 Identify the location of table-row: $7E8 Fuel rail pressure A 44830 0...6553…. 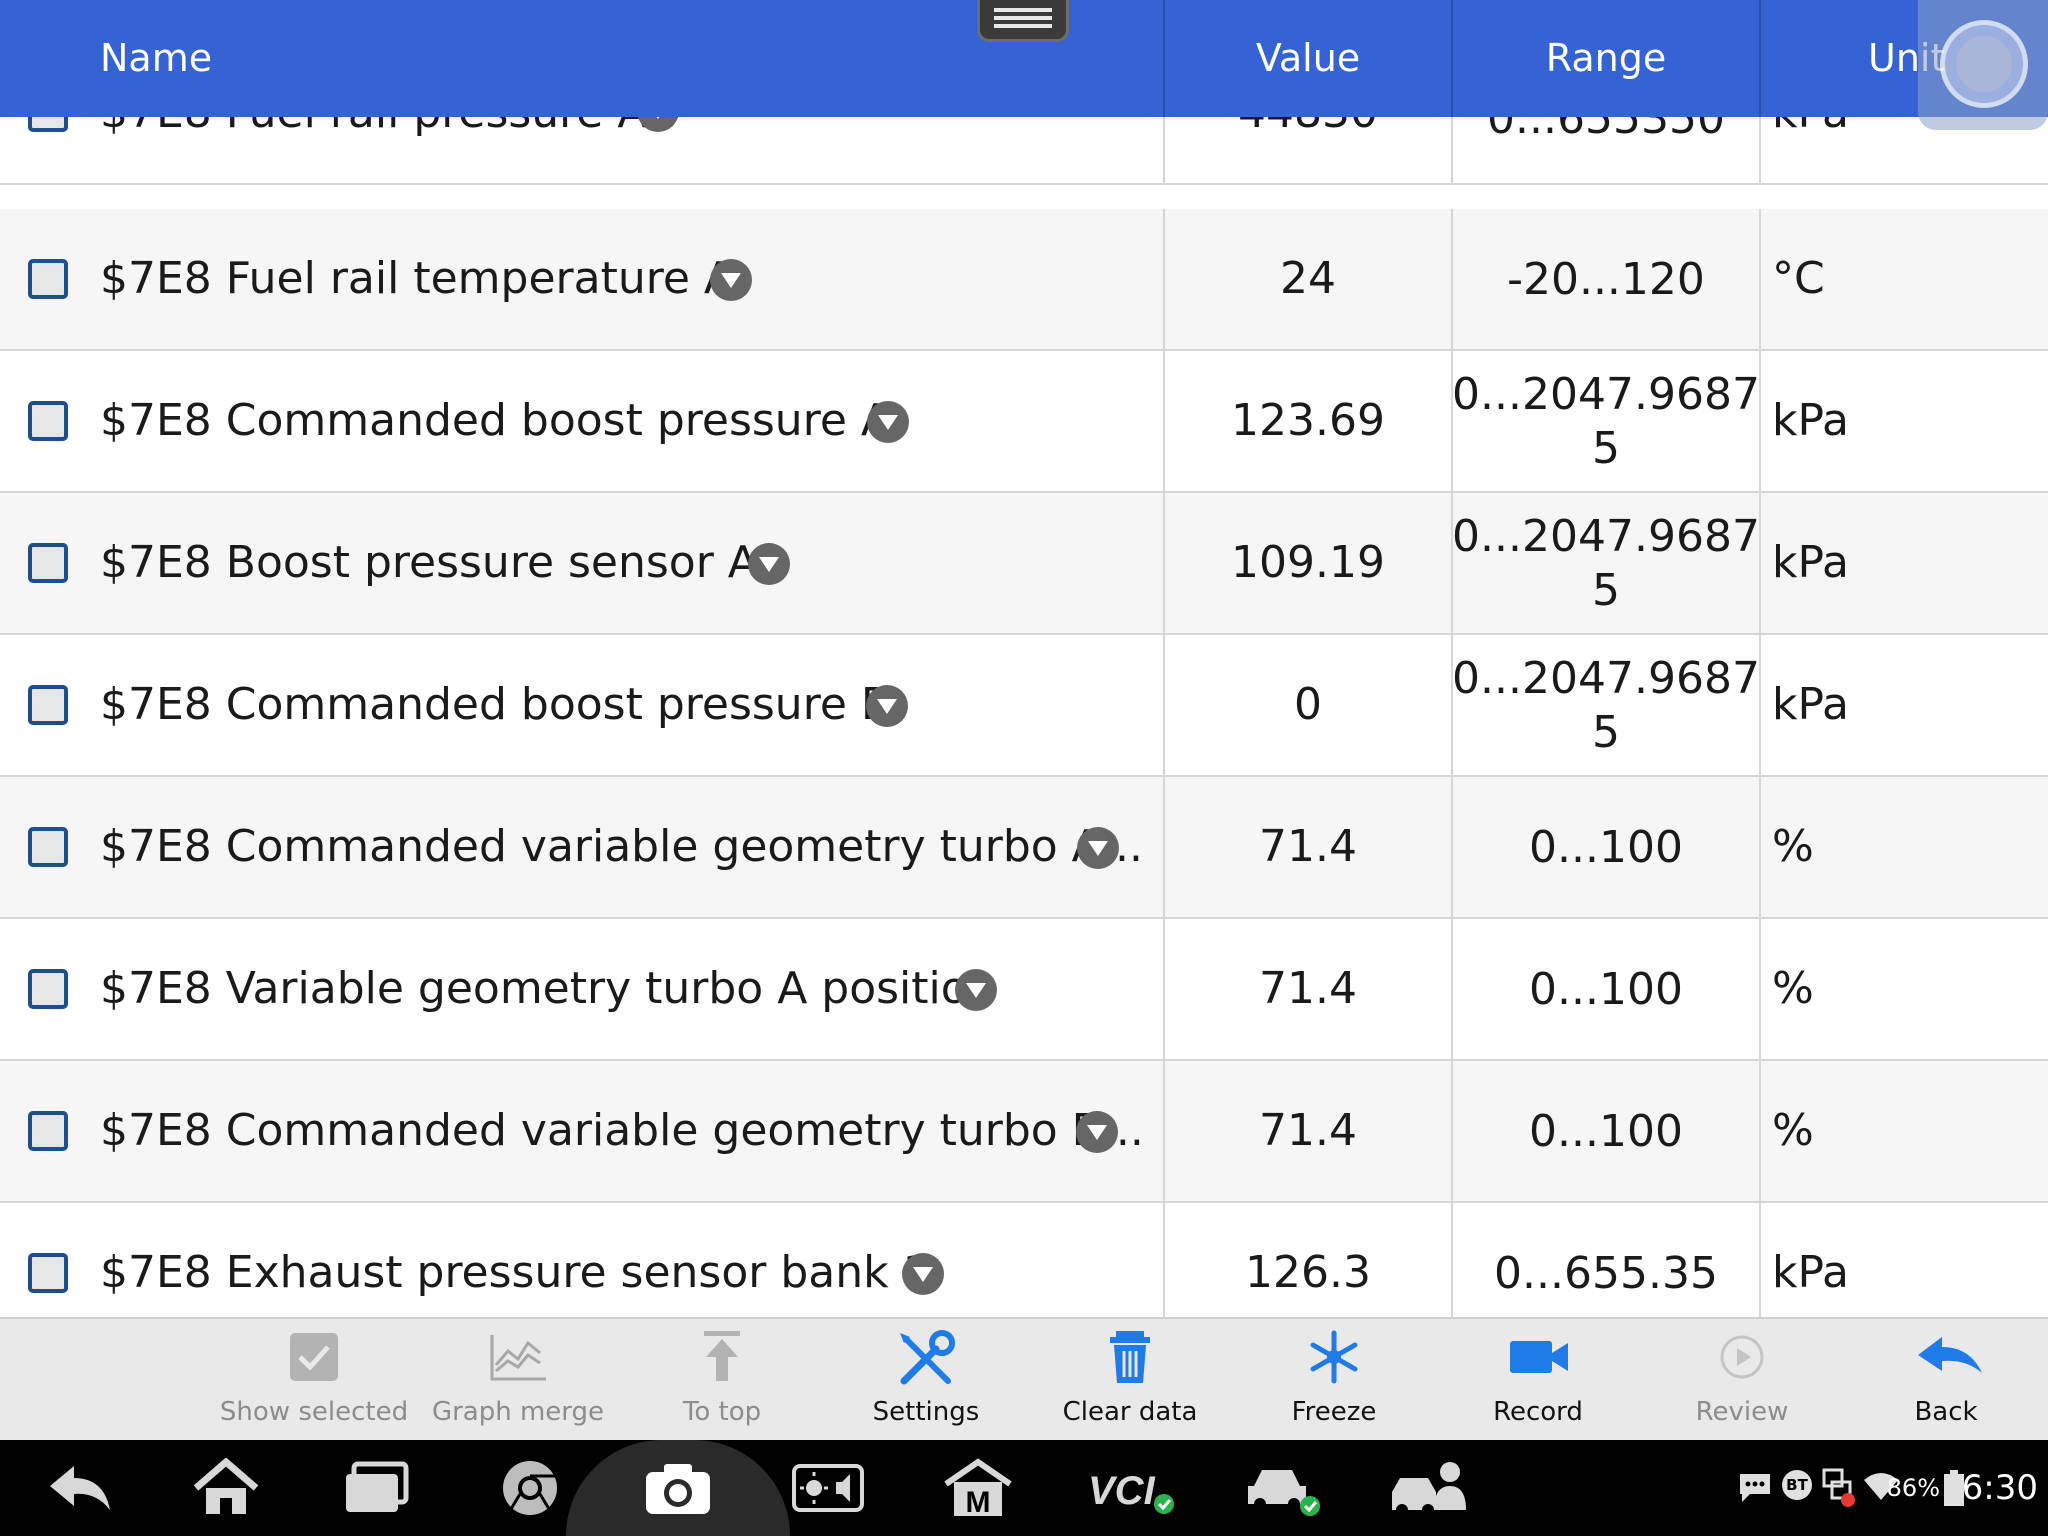
(1024, 151).